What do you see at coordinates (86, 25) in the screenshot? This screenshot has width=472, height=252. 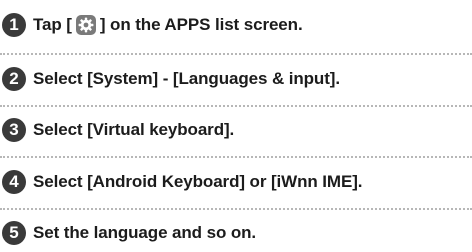 I see `settings-gear-icon` at bounding box center [86, 25].